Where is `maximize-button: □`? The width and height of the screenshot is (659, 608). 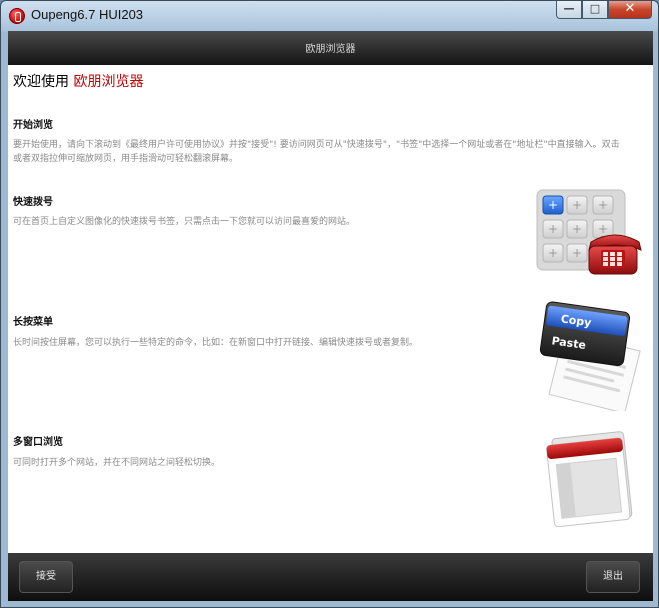 maximize-button: □ is located at coordinates (595, 10).